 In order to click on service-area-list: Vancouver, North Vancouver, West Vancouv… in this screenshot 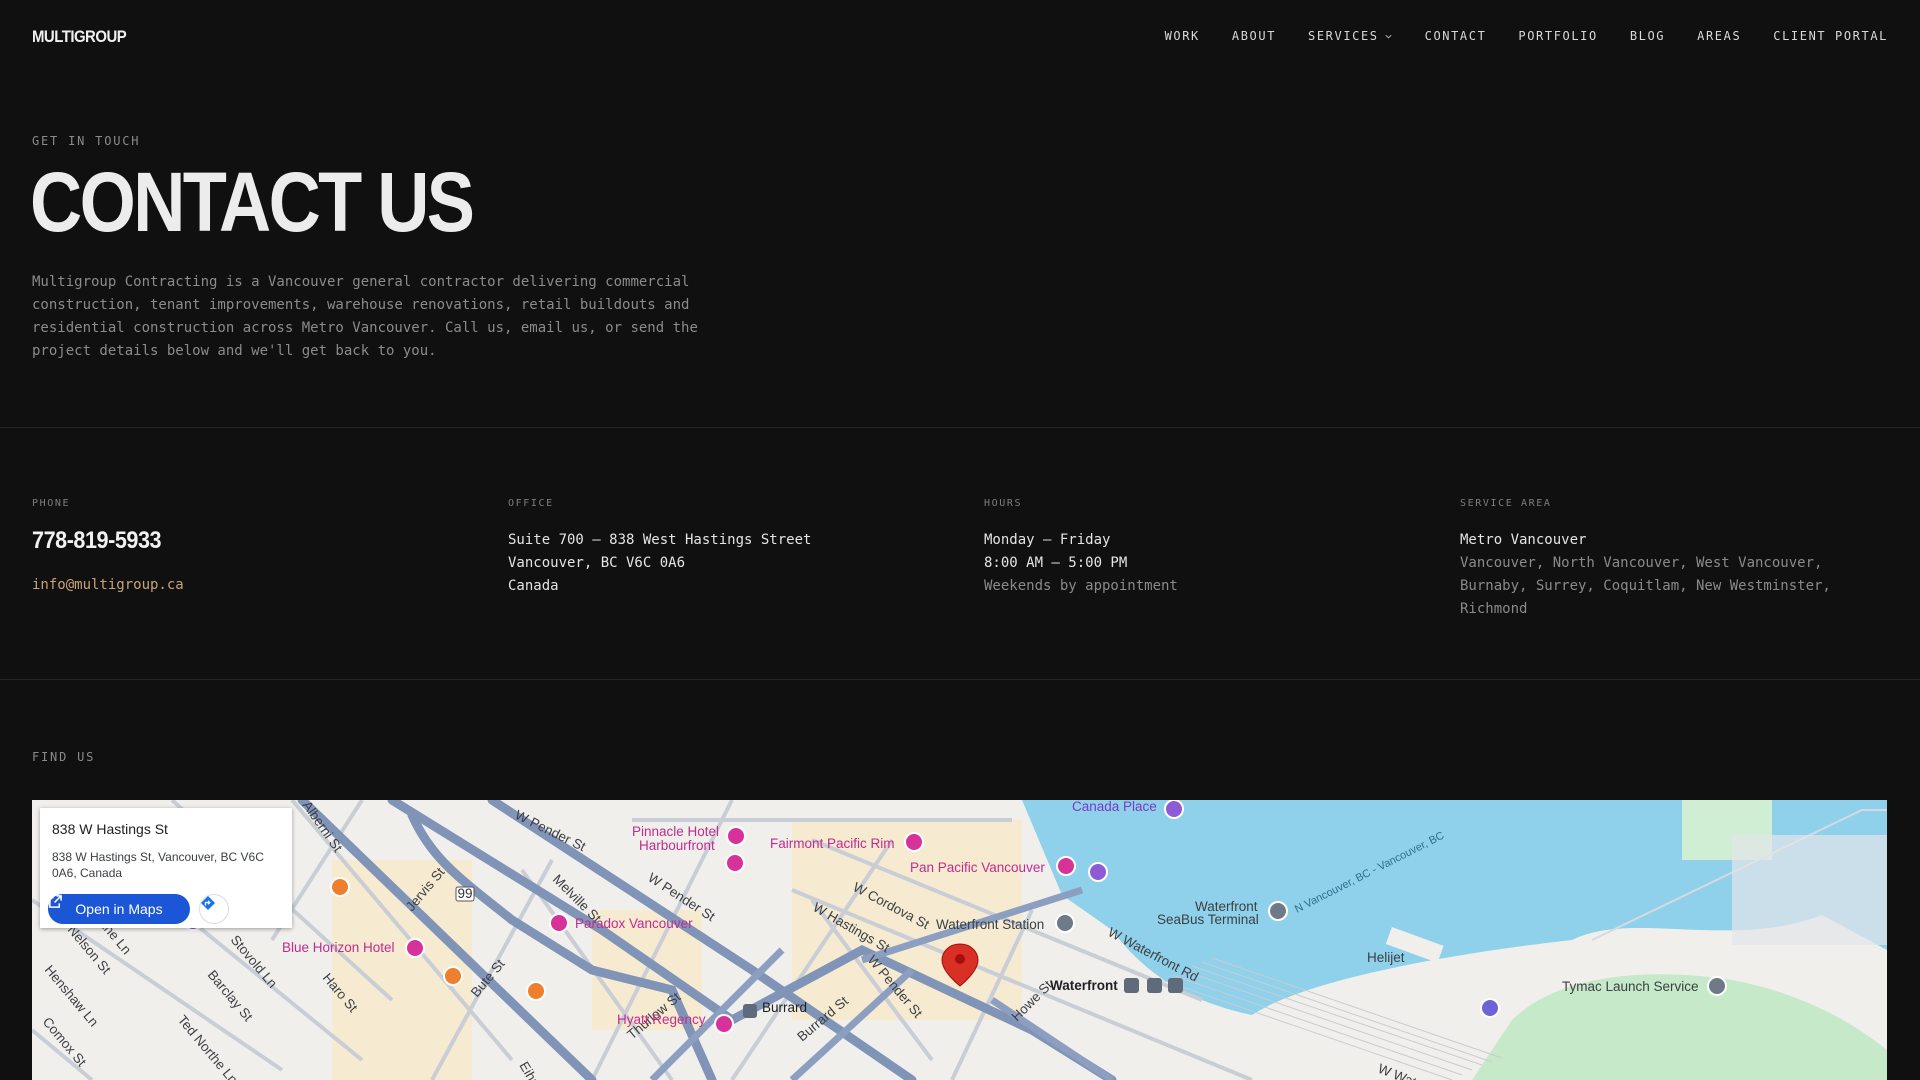, I will do `click(1645, 586)`.